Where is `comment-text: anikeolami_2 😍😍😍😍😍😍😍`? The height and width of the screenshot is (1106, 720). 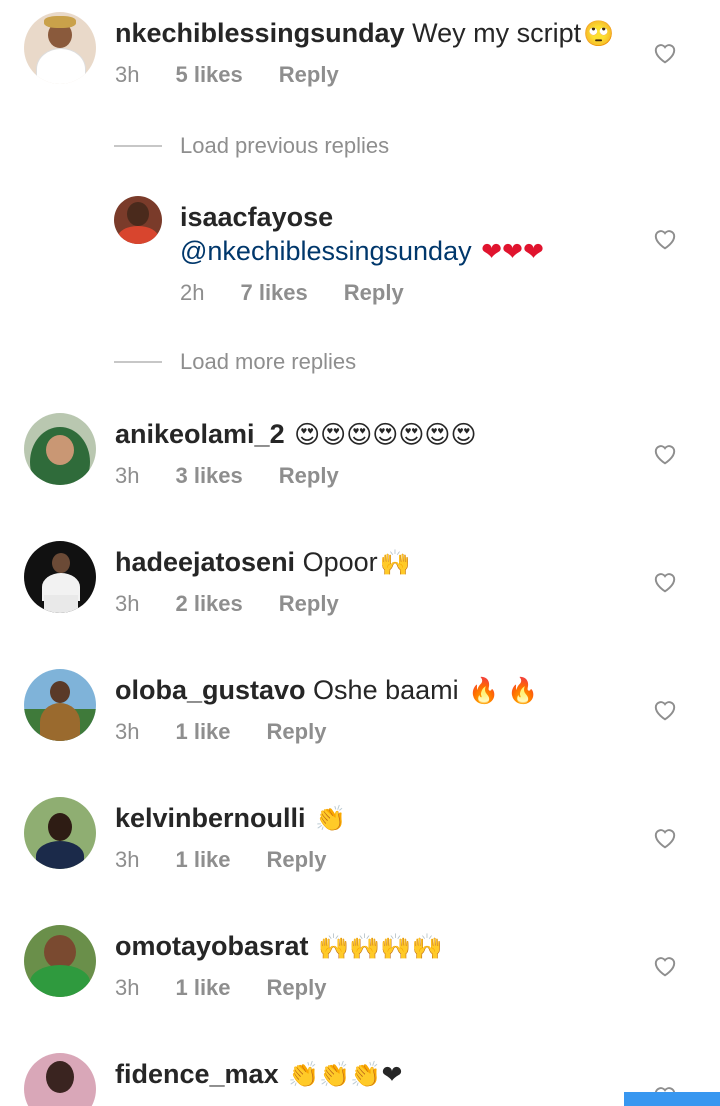 comment-text: anikeolami_2 😍😍😍😍😍😍😍 is located at coordinates (296, 434).